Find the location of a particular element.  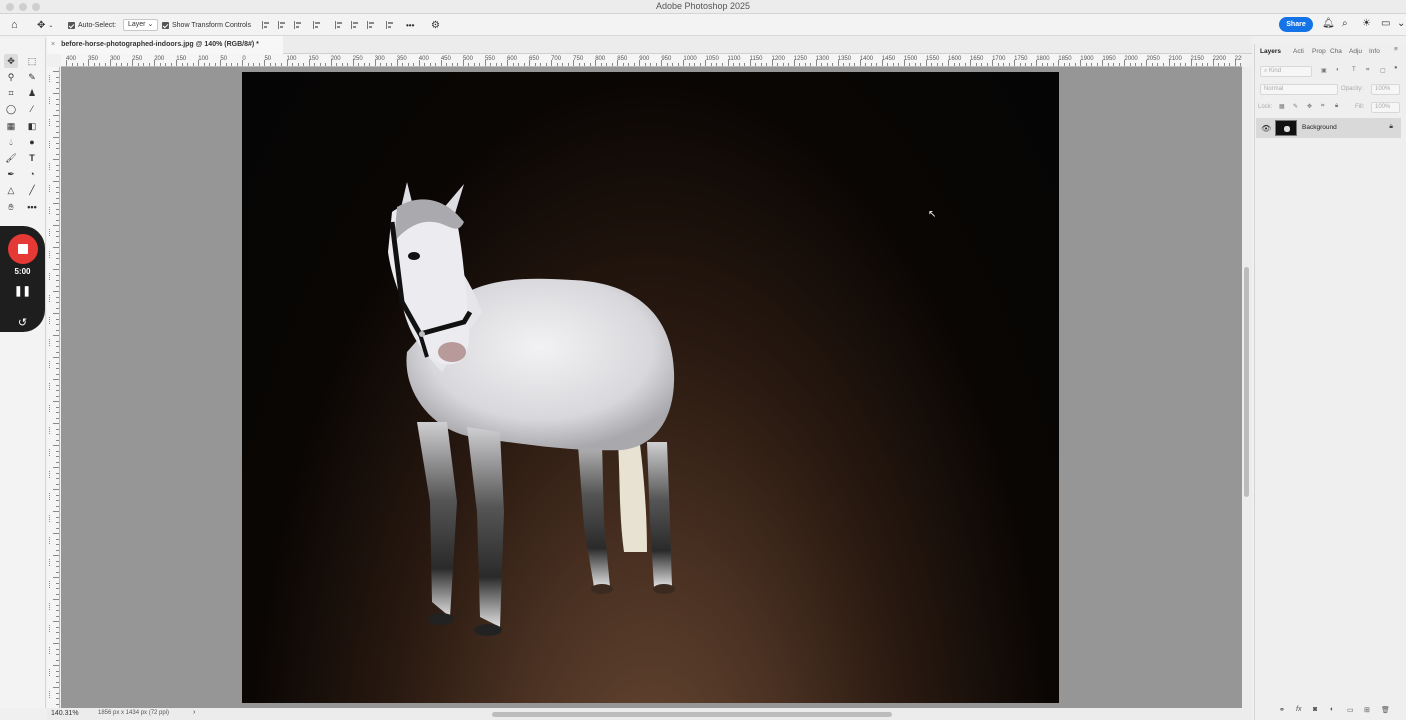

search-icon: ⌕ is located at coordinates (1345, 23).